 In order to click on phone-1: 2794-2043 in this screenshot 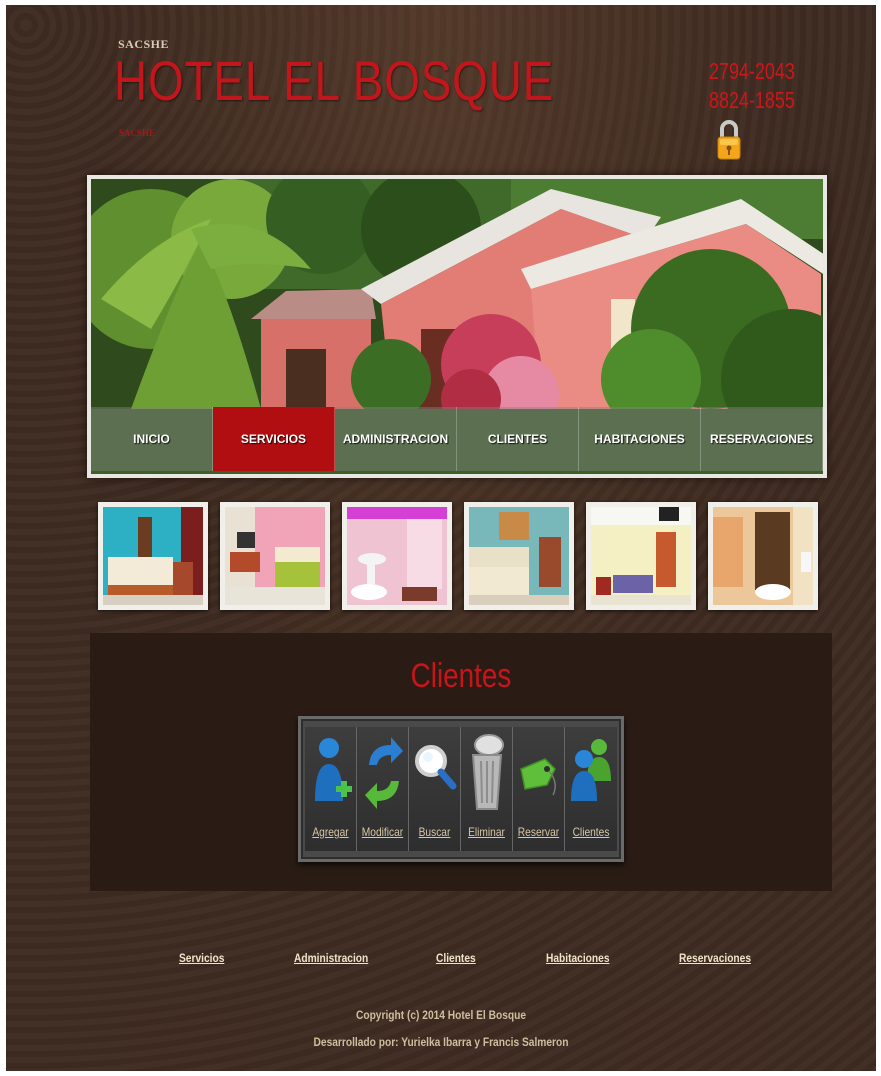, I will do `click(752, 71)`.